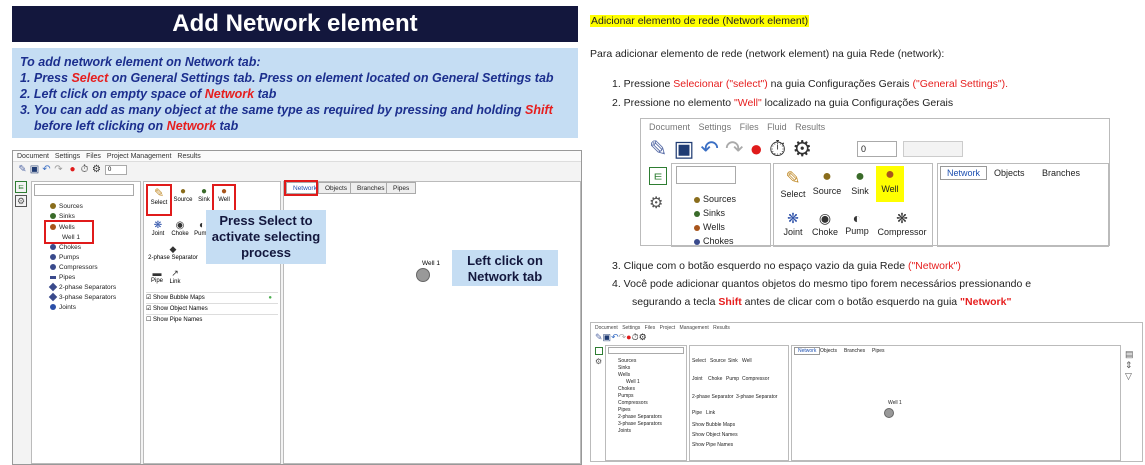  I want to click on shot1-pump-button: ◐ Pump, so click(857, 223).